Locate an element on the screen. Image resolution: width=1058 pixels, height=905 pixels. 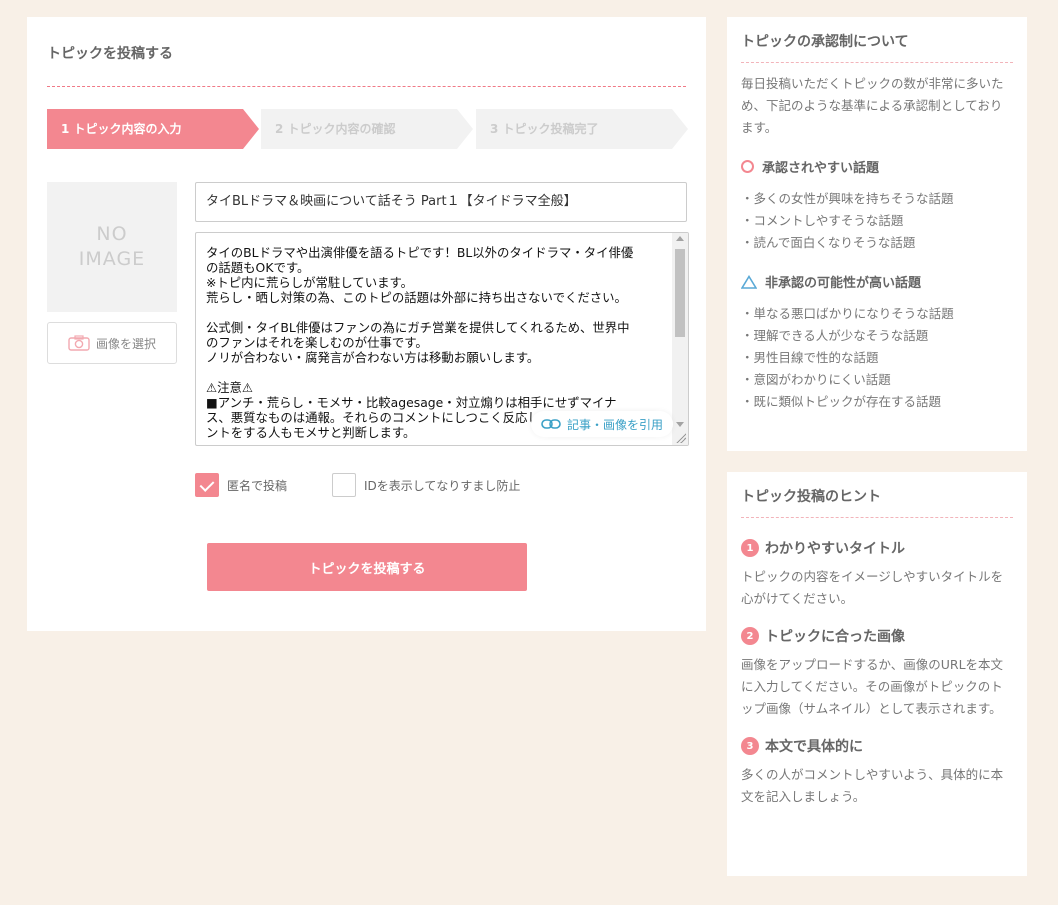
number-badge-1: 1 is located at coordinates (750, 548).